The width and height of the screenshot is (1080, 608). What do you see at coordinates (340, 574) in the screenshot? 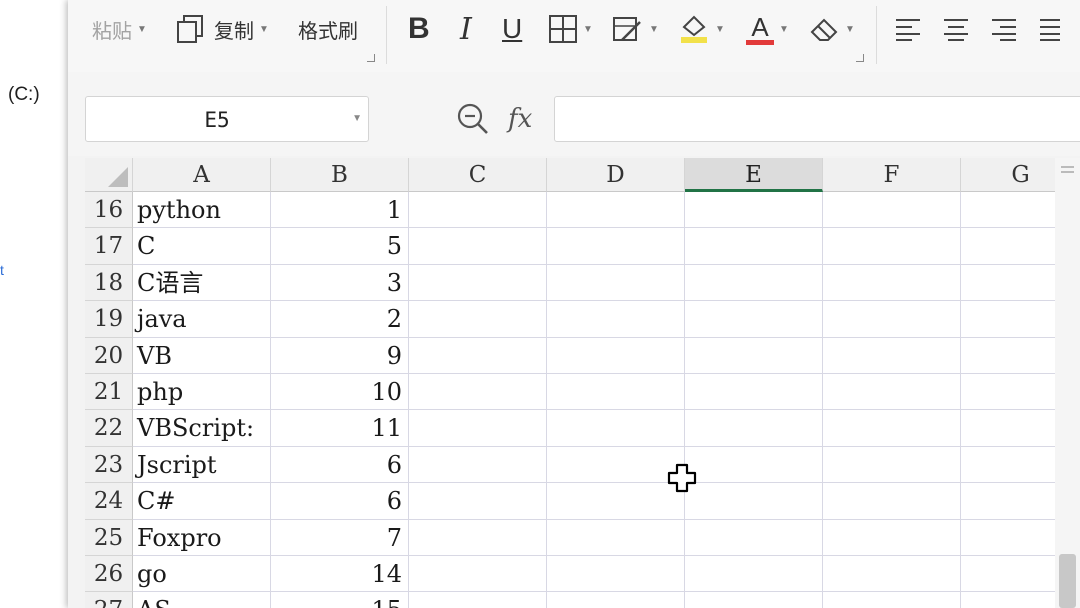
I see `cell-b: 14` at bounding box center [340, 574].